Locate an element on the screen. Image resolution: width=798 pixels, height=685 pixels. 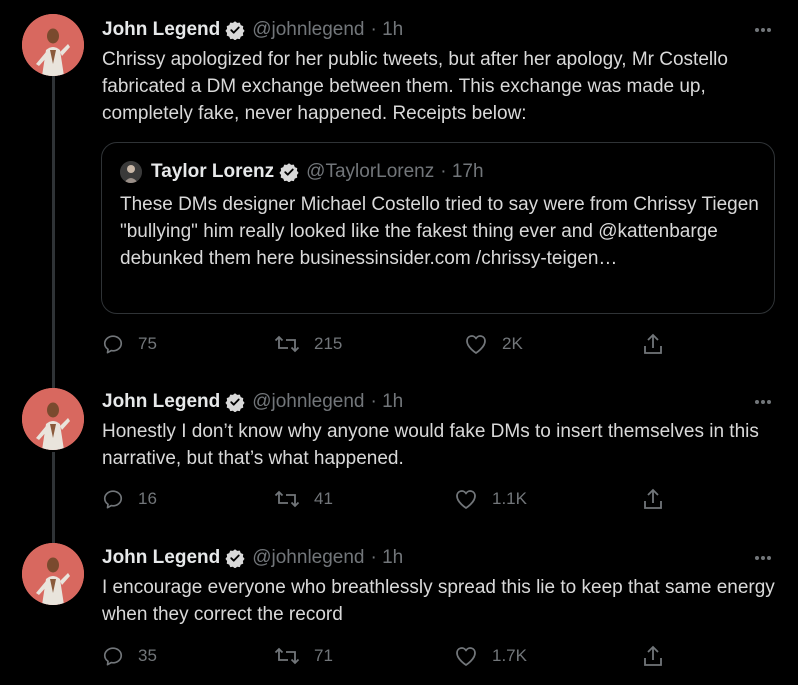
retweet-count: 71 is located at coordinates (323, 655).